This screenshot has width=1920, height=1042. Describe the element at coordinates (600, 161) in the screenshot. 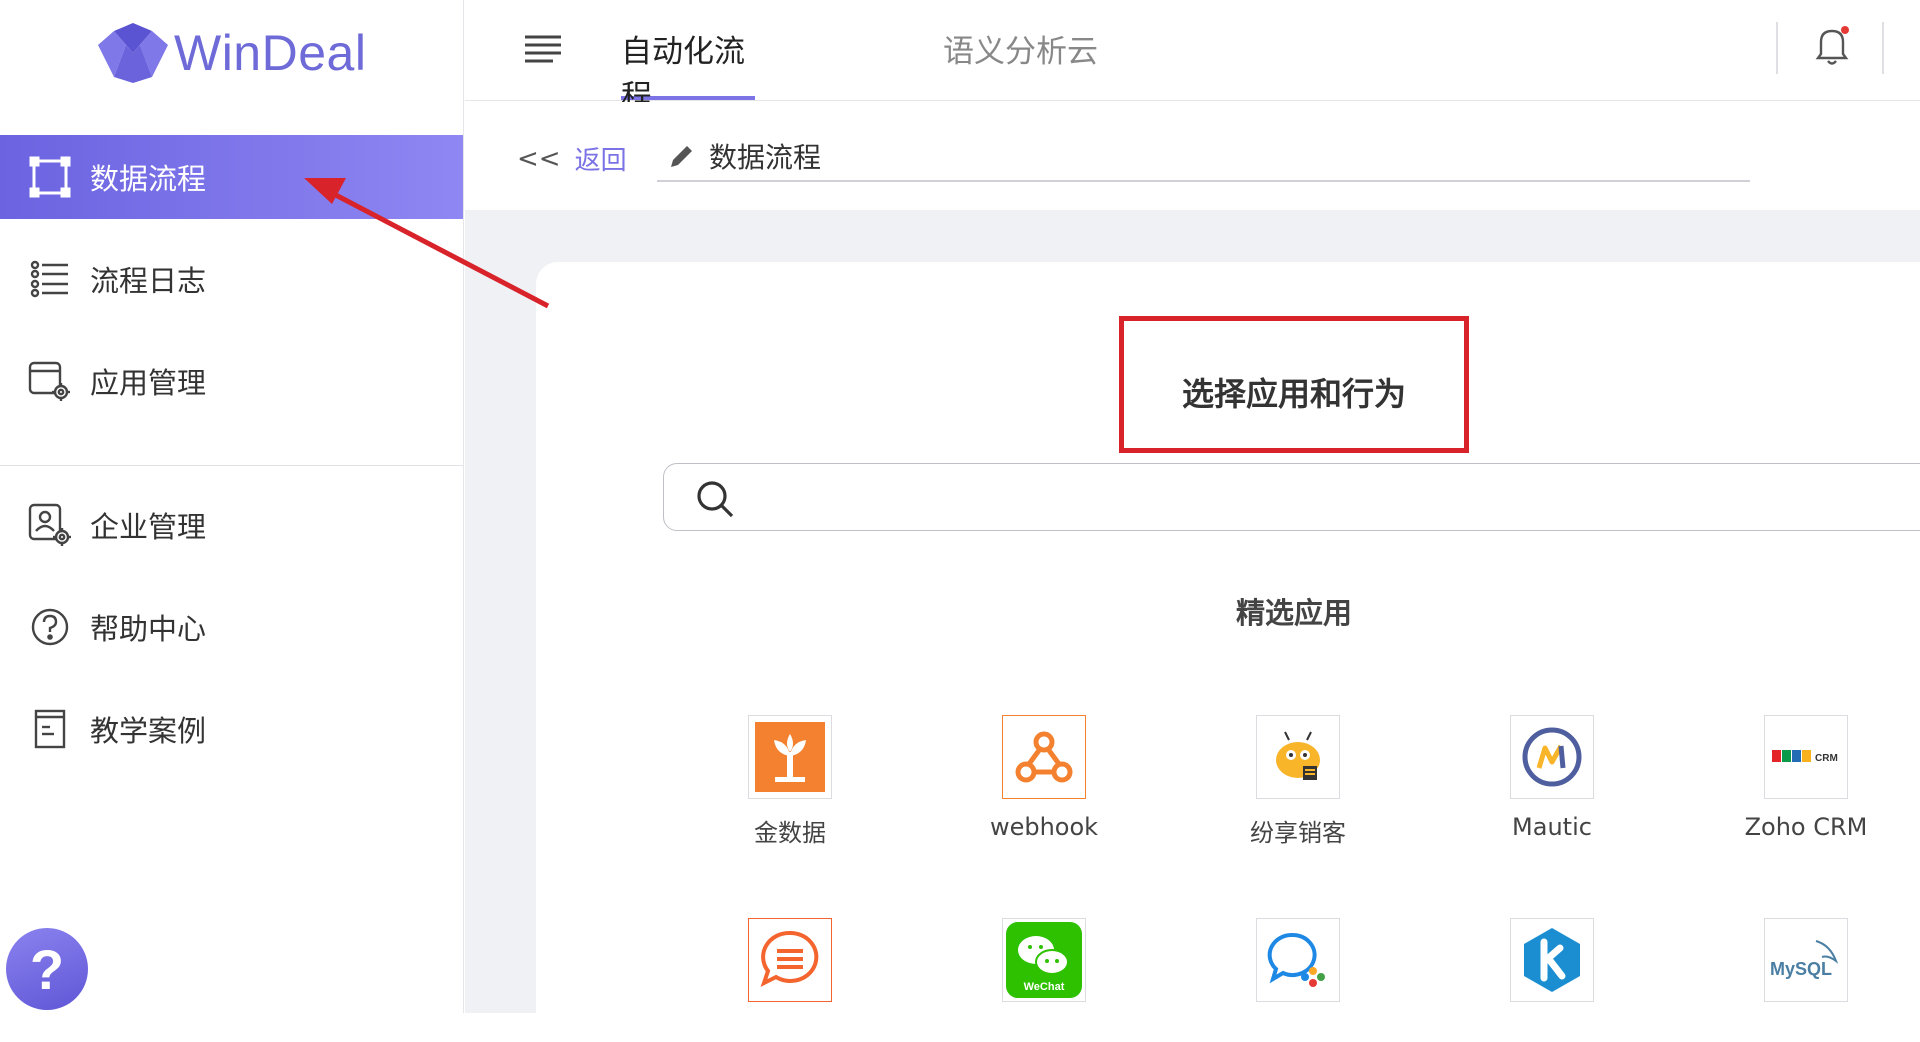

I see `back-label: 返回` at that location.